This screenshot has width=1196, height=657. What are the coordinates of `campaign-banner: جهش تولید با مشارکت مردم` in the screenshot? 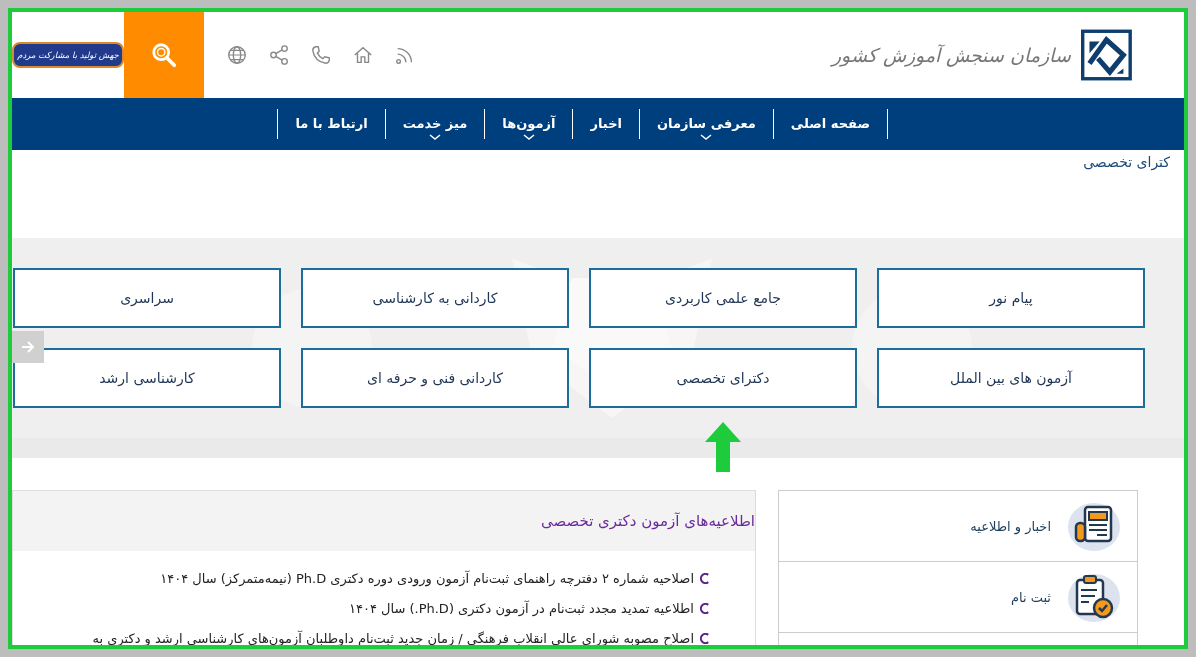 It's located at (68, 55).